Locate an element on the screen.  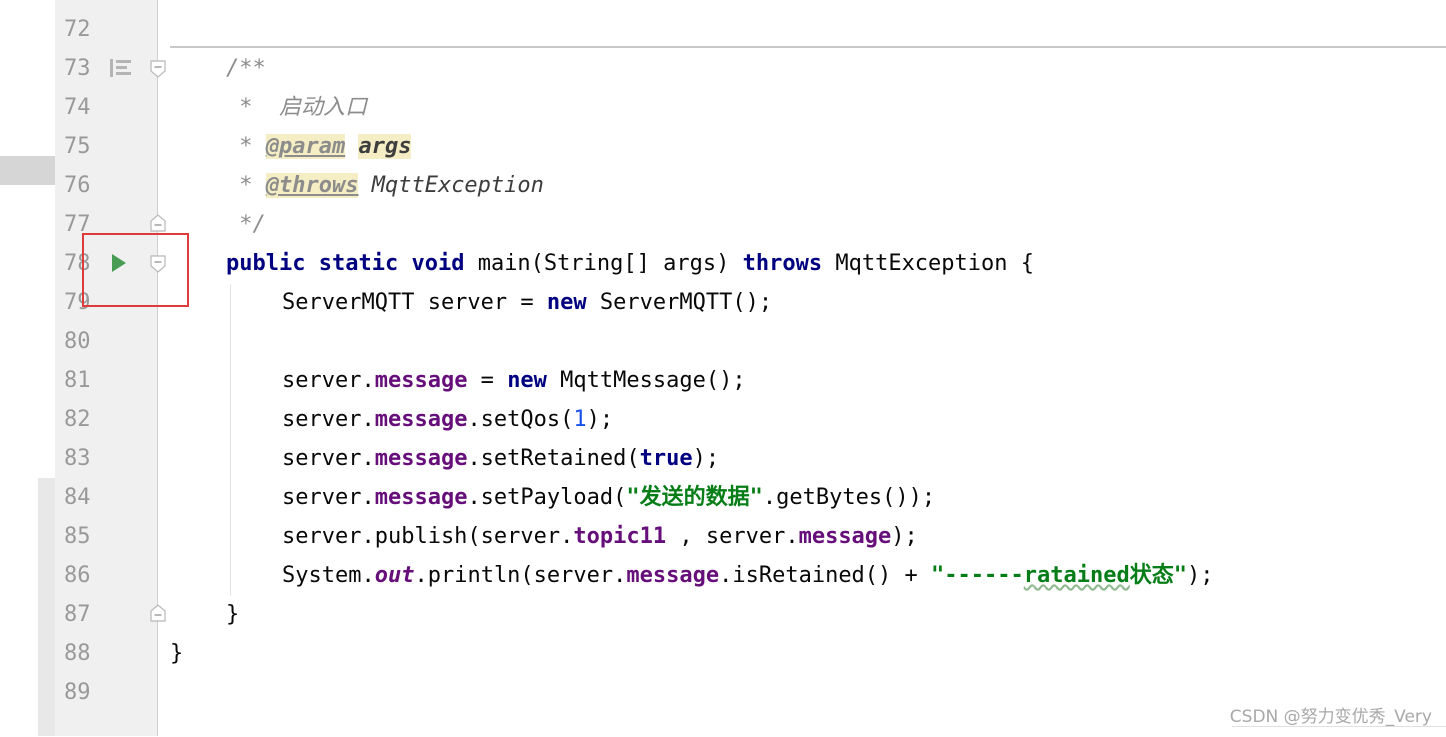
code-token: main(String[] args) is located at coordinates (603, 263).